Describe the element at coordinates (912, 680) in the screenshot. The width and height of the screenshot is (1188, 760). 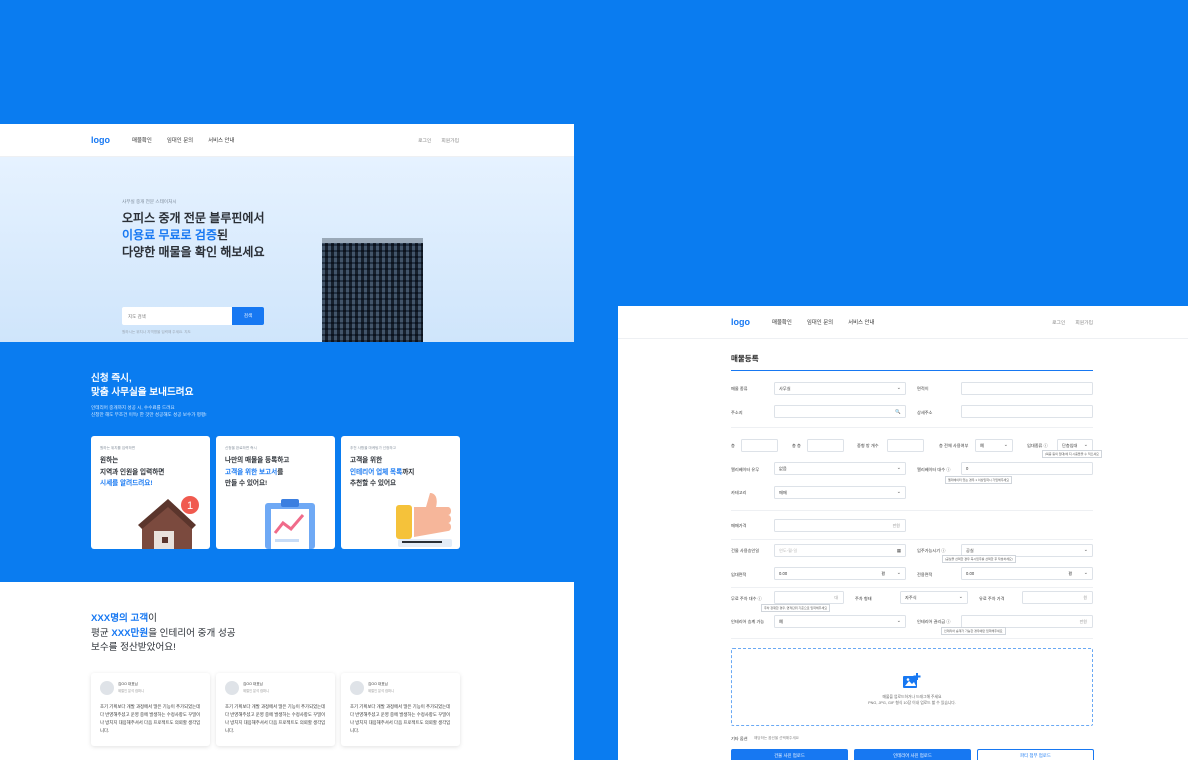
I see `add-image-icon` at that location.